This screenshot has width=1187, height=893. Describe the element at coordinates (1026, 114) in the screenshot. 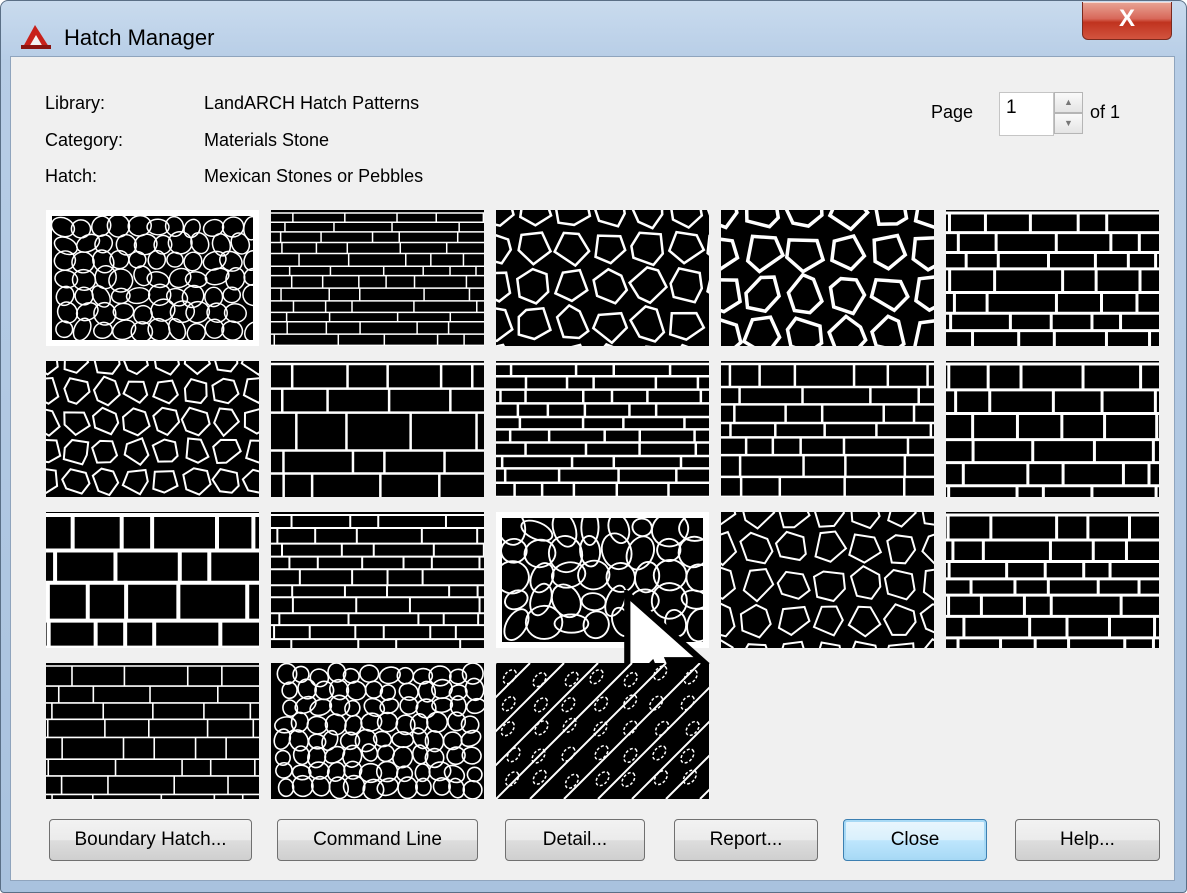

I see `page-input: 1` at that location.